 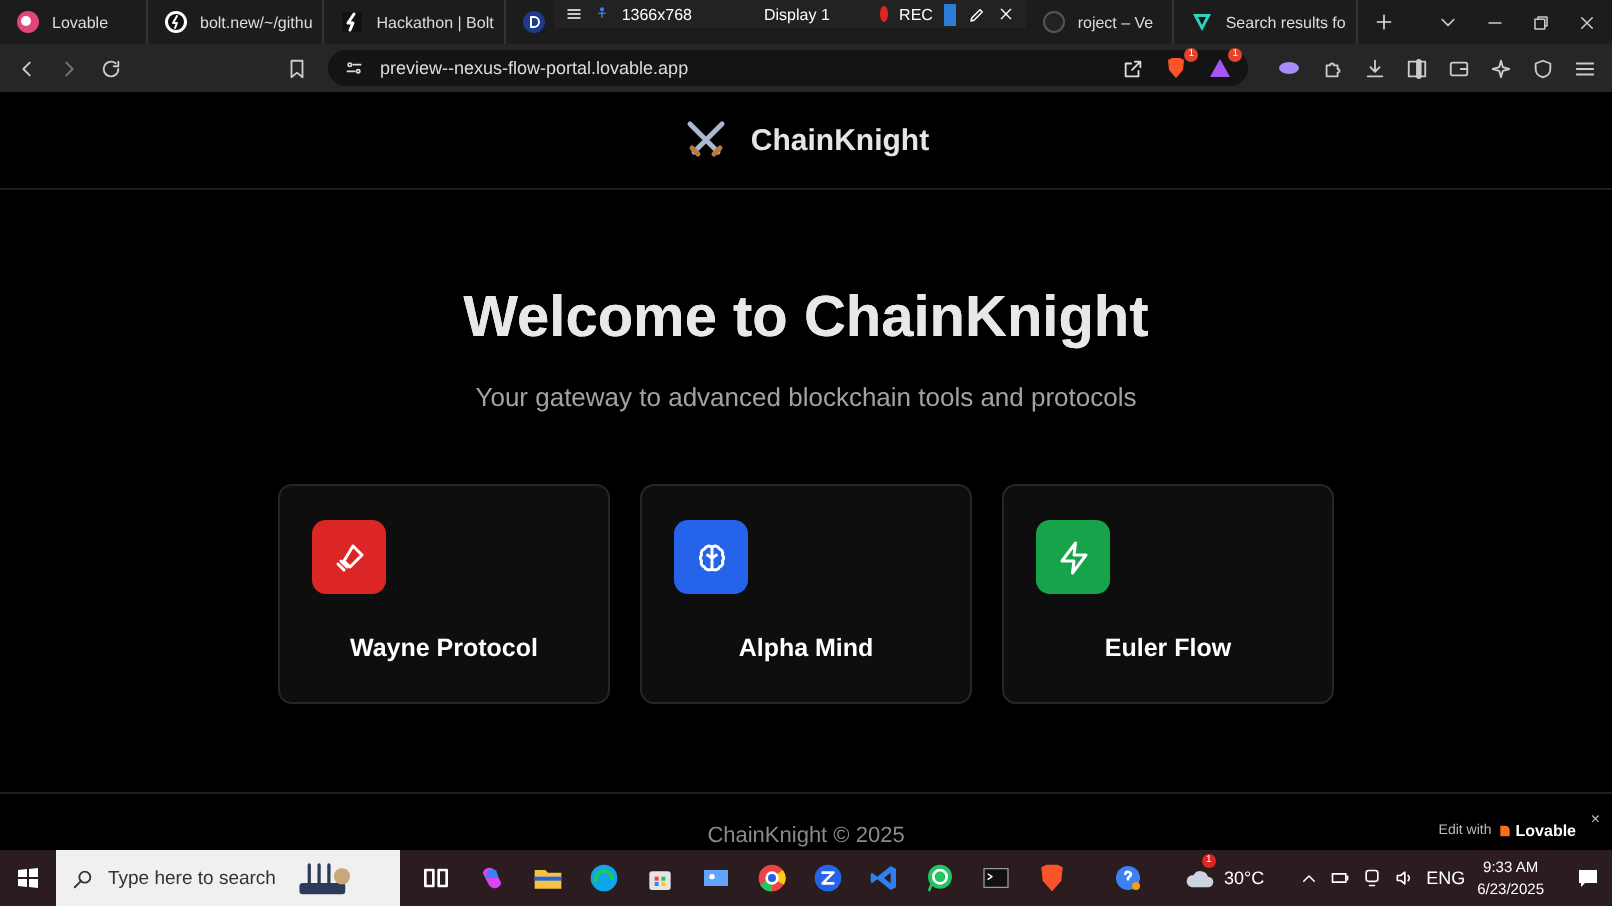 What do you see at coordinates (1545, 831) in the screenshot?
I see `brand-label: Lovable` at bounding box center [1545, 831].